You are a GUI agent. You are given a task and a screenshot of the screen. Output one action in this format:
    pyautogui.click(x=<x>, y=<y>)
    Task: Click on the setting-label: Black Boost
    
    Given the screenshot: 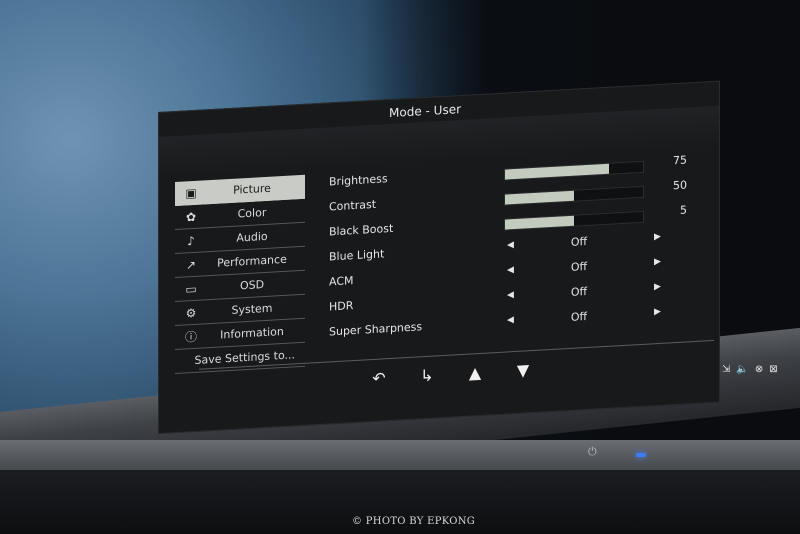 What is the action you would take?
    pyautogui.click(x=361, y=230)
    